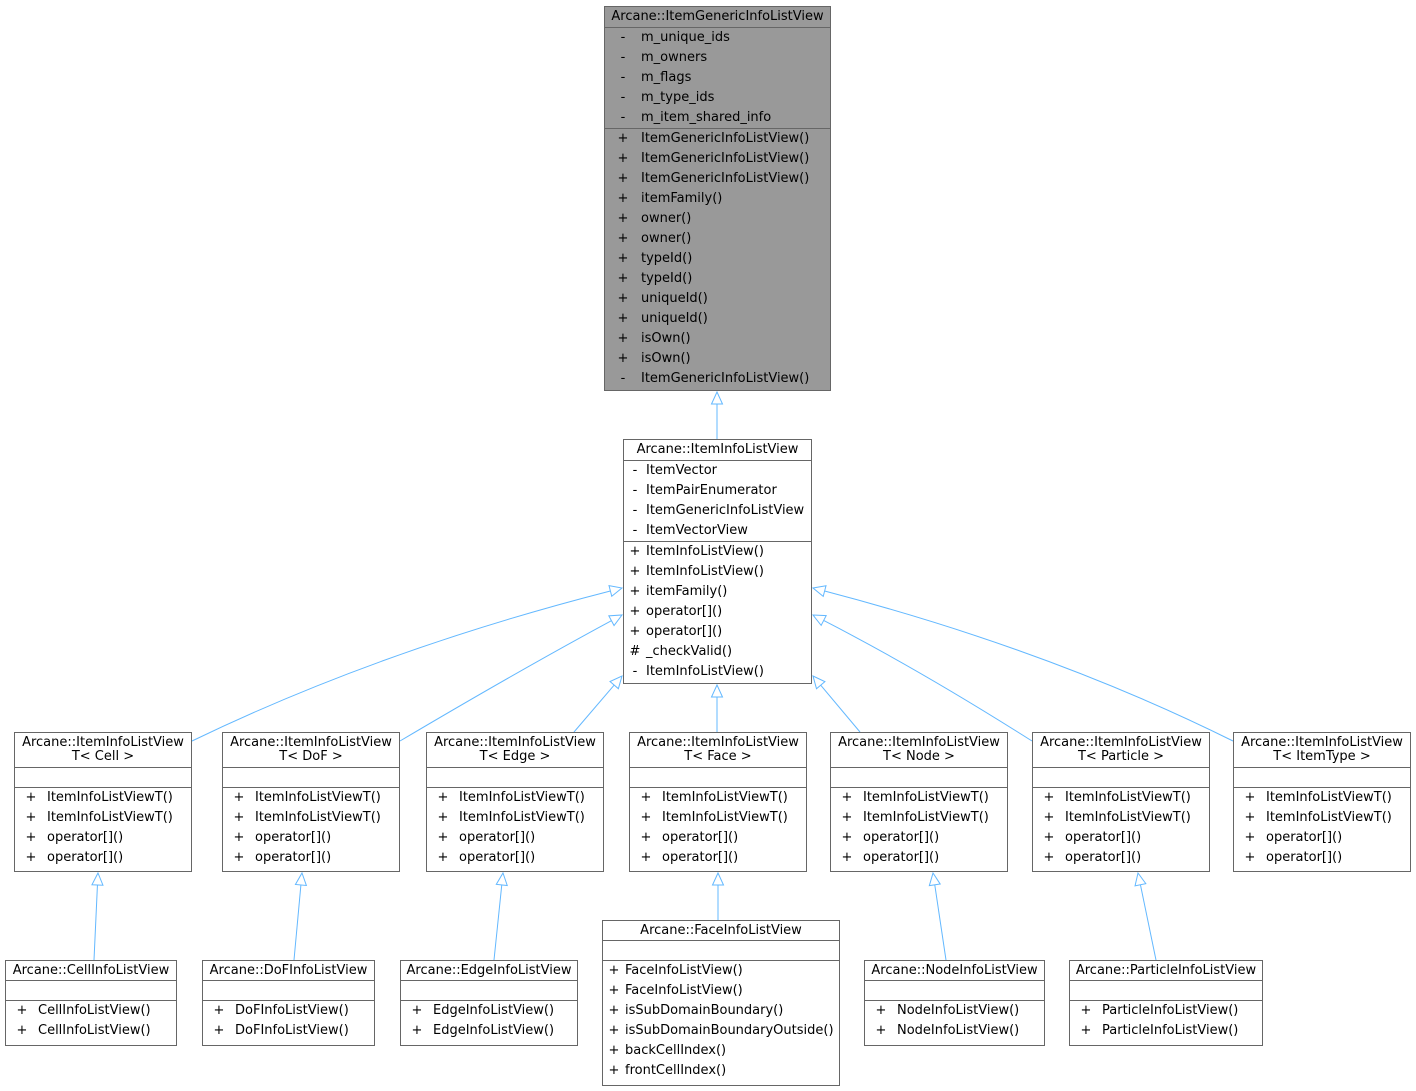 The height and width of the screenshot is (1091, 1416). What do you see at coordinates (682, 470) in the screenshot?
I see `attribute-name: ItemVector` at bounding box center [682, 470].